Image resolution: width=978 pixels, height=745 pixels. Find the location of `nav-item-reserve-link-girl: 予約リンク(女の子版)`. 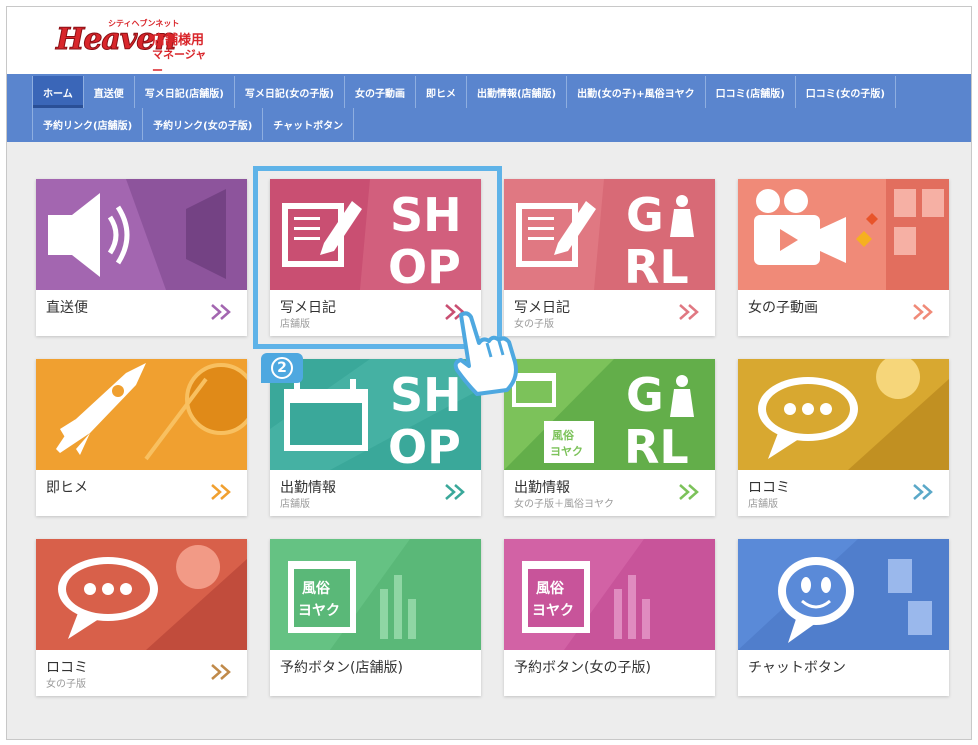

nav-item-reserve-link-girl: 予約リンク(女の子版) is located at coordinates (203, 124).